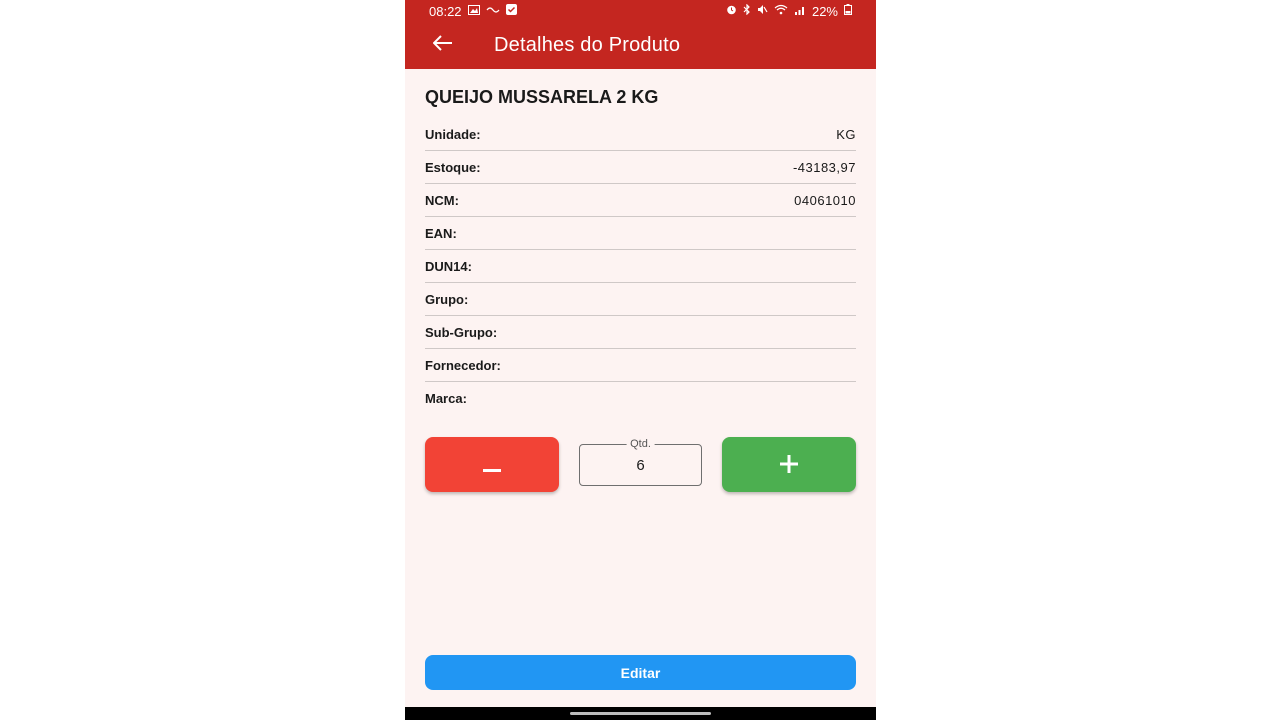  What do you see at coordinates (441, 233) in the screenshot?
I see `detail-label: EAN:` at bounding box center [441, 233].